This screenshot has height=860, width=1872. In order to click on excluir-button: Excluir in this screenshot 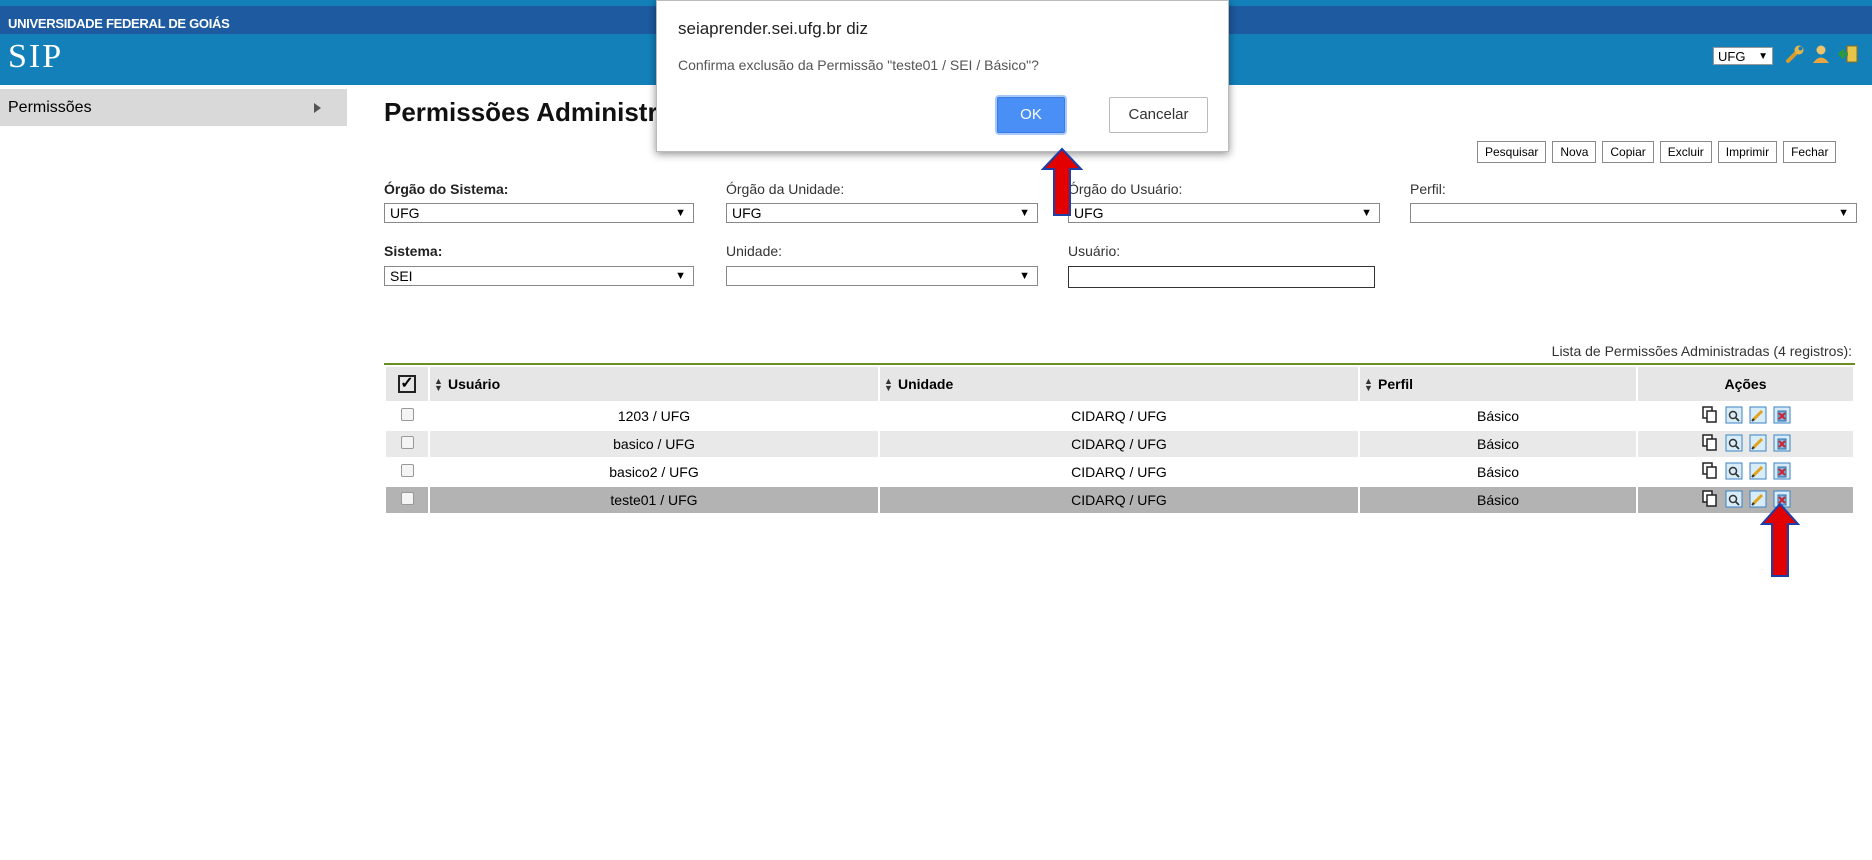, I will do `click(1685, 152)`.